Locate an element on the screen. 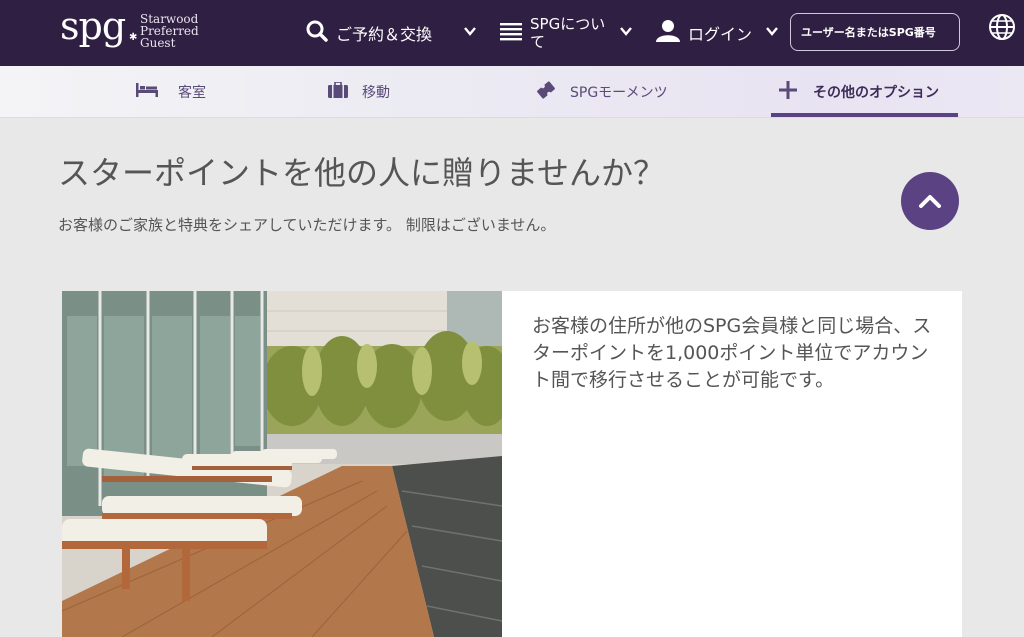  tab-spg-moments: SPGモーメンツ is located at coordinates (602, 91).